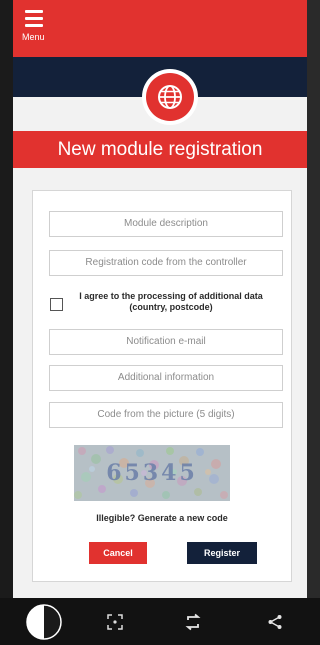  Describe the element at coordinates (166, 342) in the screenshot. I see `notification-email-input: Notification e-mail` at that location.